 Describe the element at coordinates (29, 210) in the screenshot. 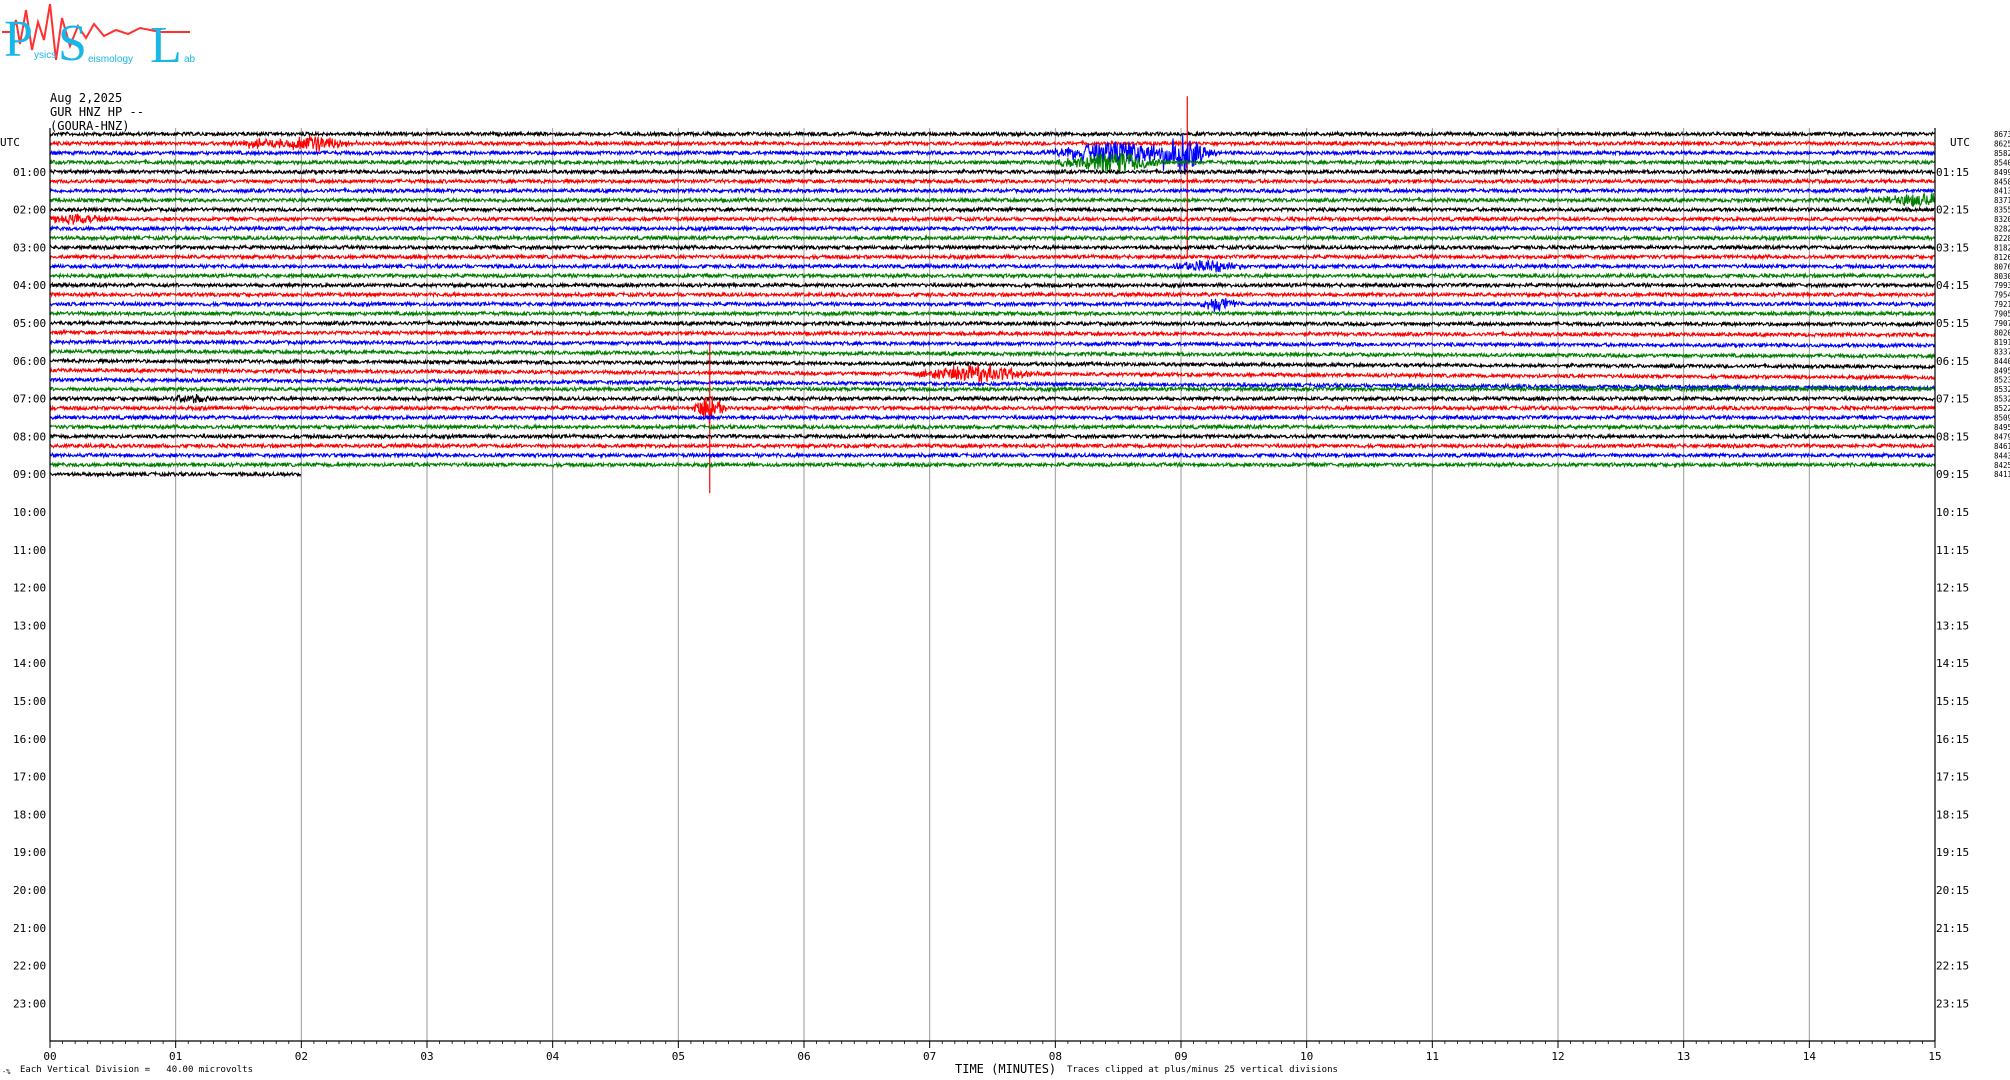

I see `left-hour-label: 02:00` at that location.